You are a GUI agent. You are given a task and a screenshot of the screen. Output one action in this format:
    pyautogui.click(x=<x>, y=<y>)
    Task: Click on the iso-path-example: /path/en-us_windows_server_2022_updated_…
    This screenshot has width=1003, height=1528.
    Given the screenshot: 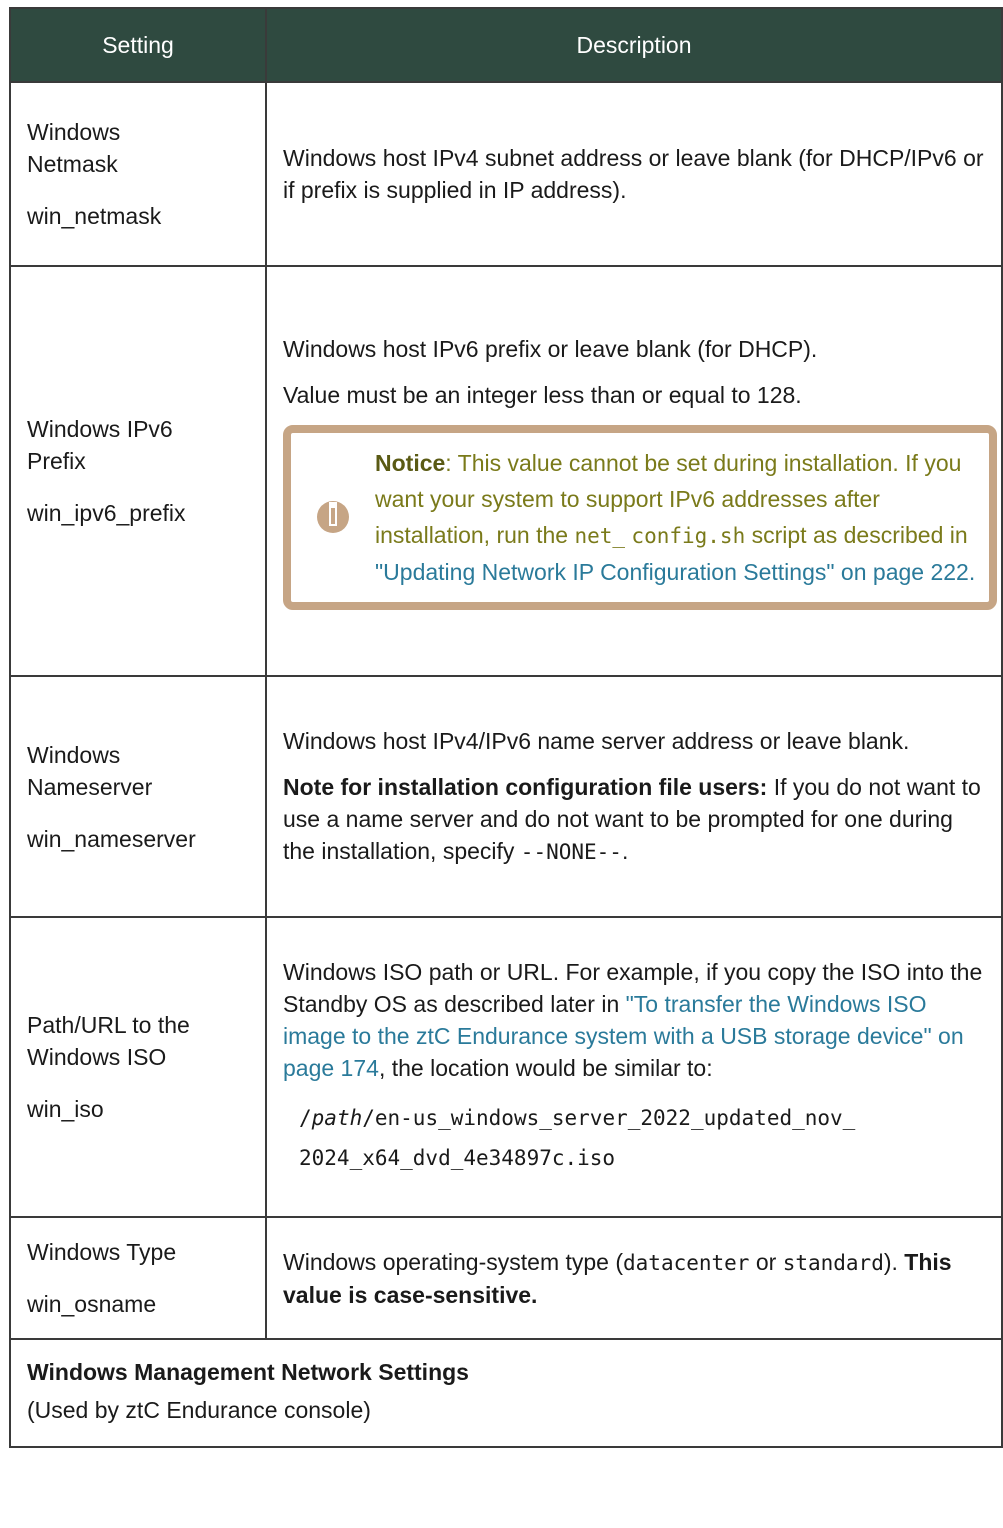 What is the action you would take?
    pyautogui.click(x=577, y=1138)
    